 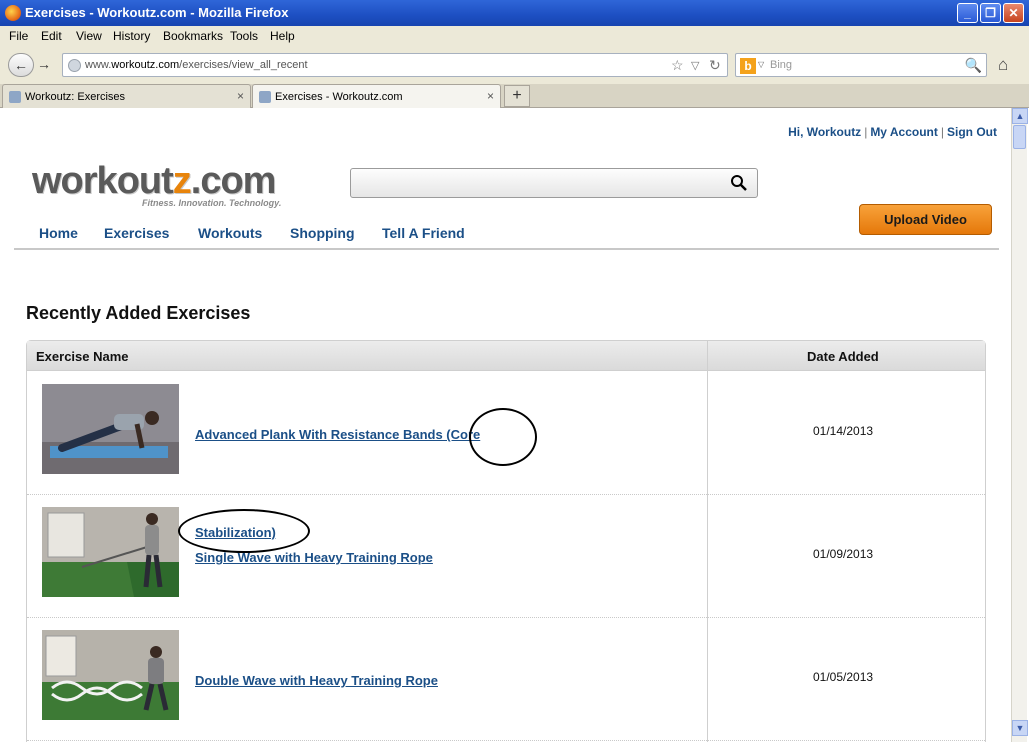 I want to click on tab-exercises-workoutz: Exercises - Workoutz.com ×, so click(x=376, y=96).